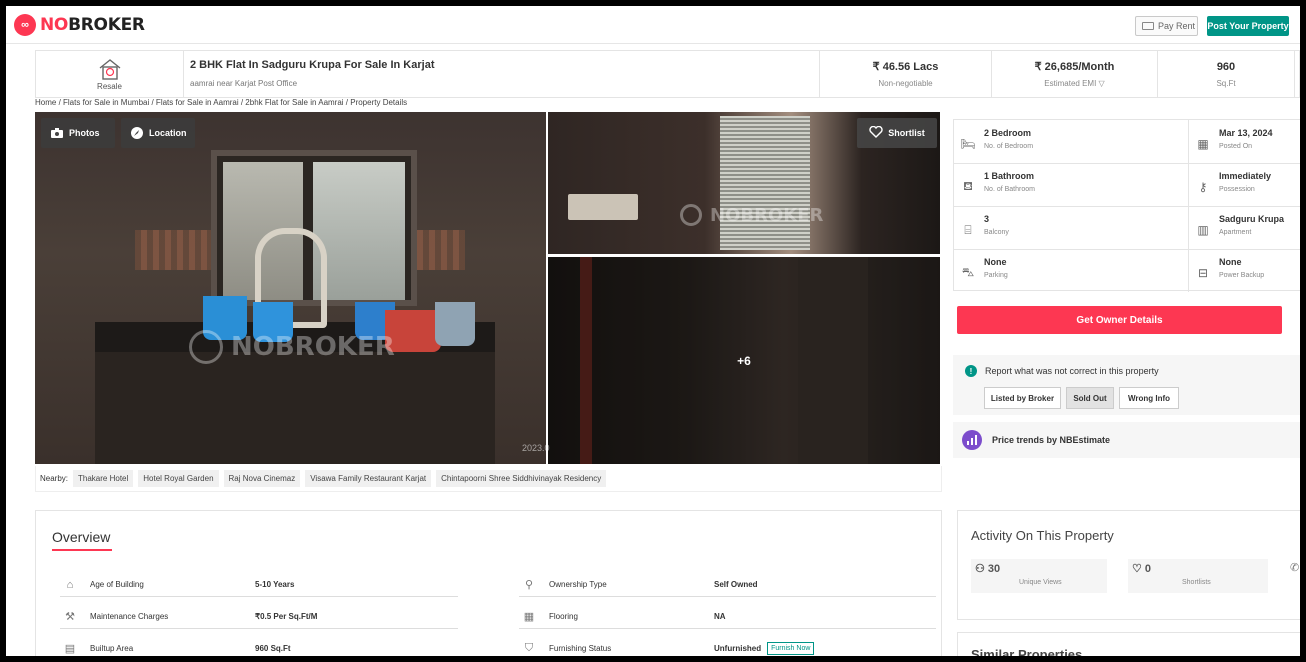 Image resolution: width=1306 pixels, height=662 pixels. Describe the element at coordinates (78, 133) in the screenshot. I see `photos-button: Photos` at that location.